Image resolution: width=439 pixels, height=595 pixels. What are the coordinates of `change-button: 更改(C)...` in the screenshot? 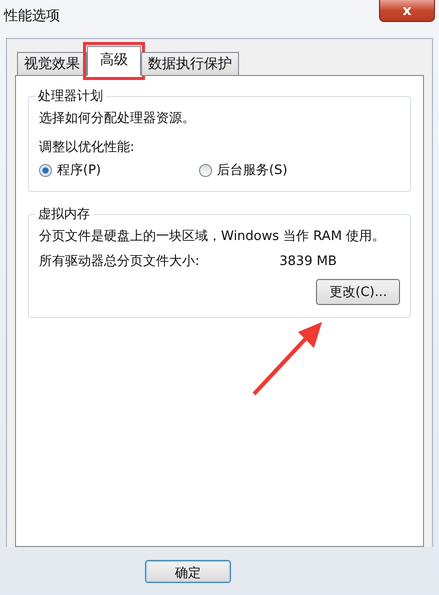 It's located at (358, 292).